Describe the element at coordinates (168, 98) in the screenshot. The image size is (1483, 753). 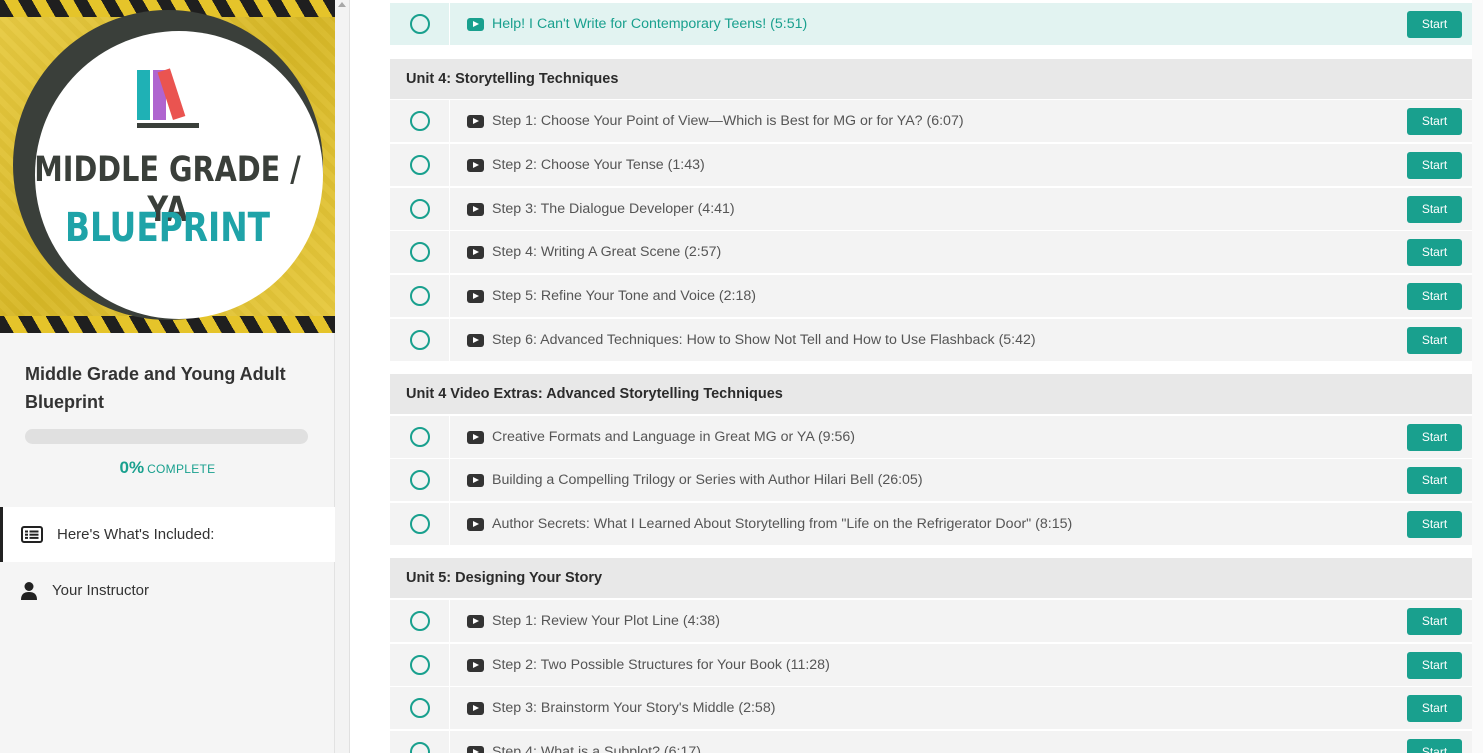
I see `books-logo-icon` at that location.